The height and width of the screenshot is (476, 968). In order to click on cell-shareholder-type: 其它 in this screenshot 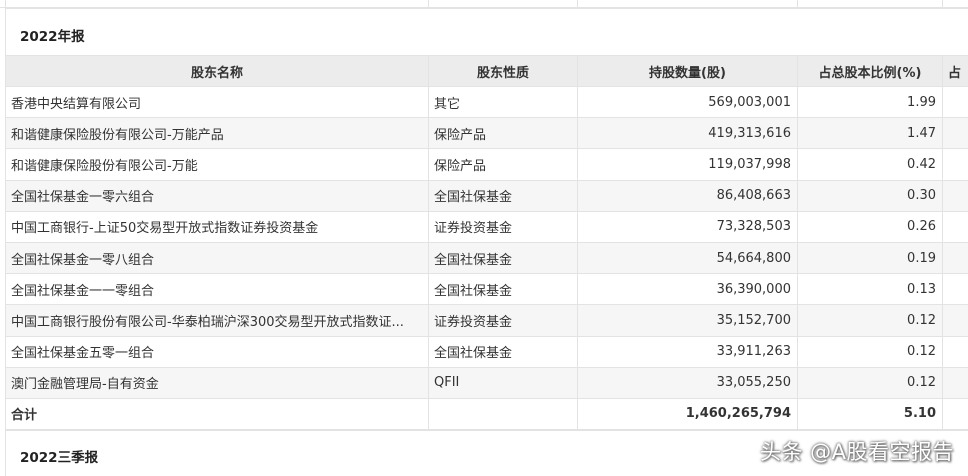, I will do `click(503, 102)`.